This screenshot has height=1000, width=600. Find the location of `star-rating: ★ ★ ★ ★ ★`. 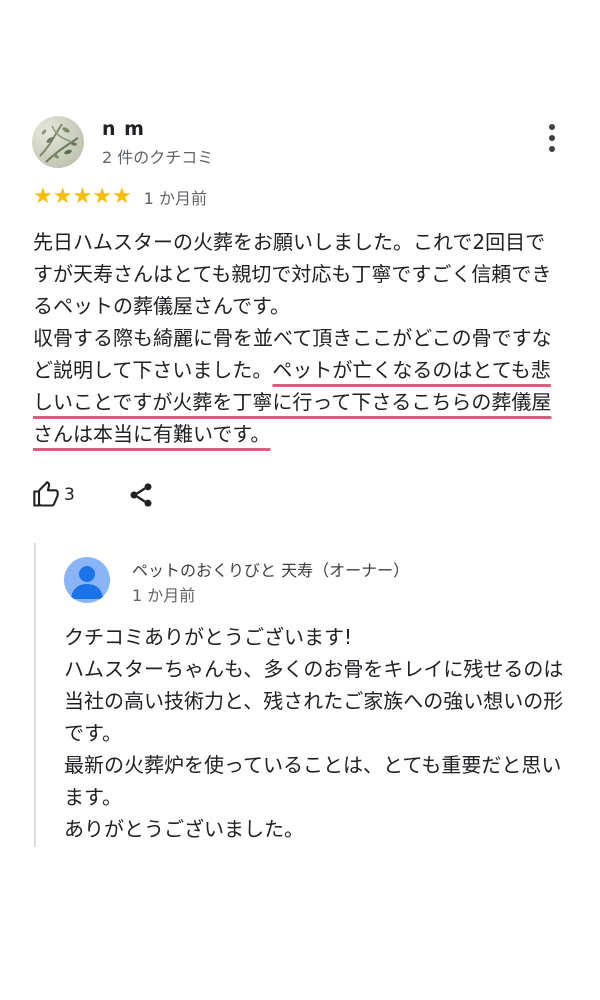

star-rating: ★ ★ ★ ★ ★ is located at coordinates (82, 197).